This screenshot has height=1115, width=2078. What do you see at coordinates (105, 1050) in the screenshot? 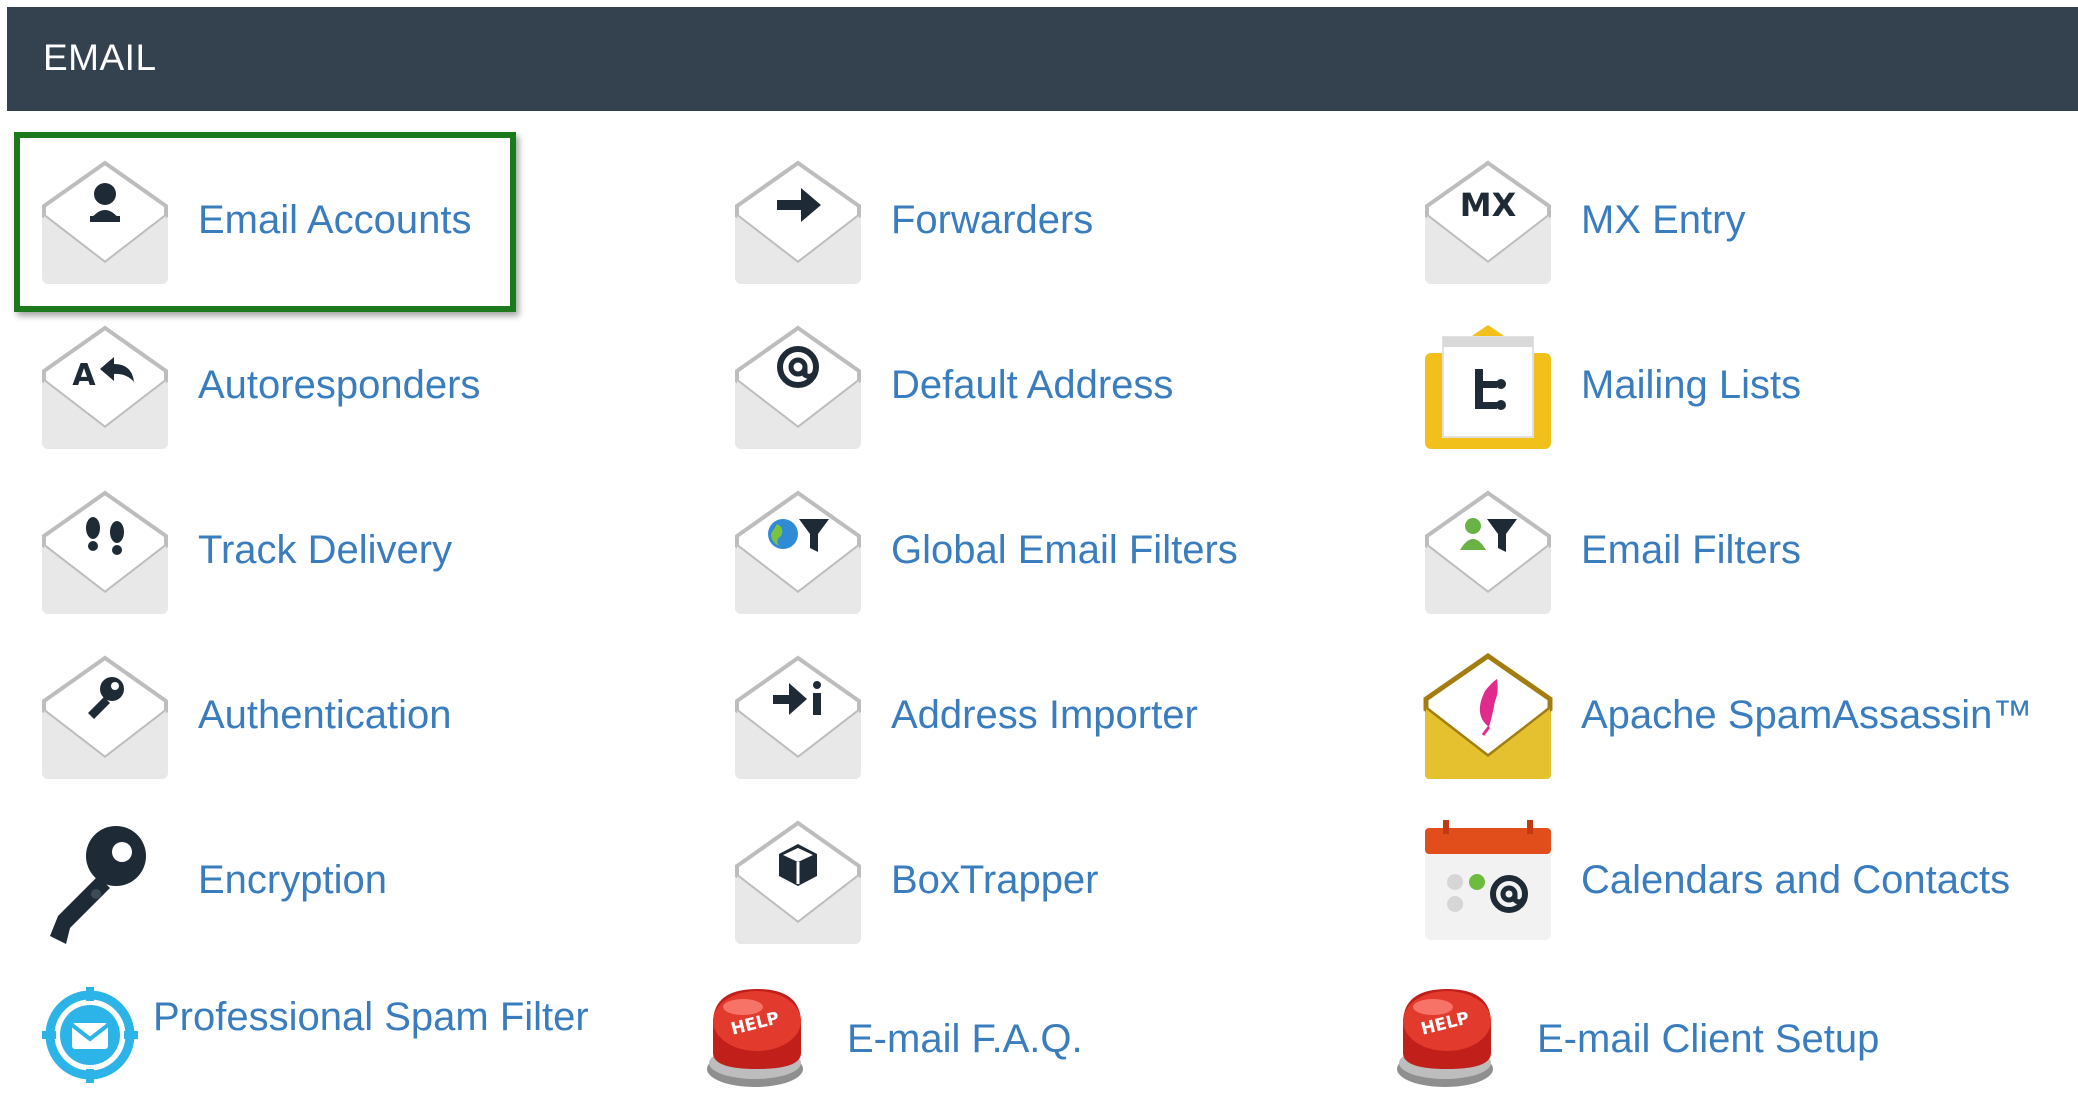
I see `spam-filter-icon` at bounding box center [105, 1050].